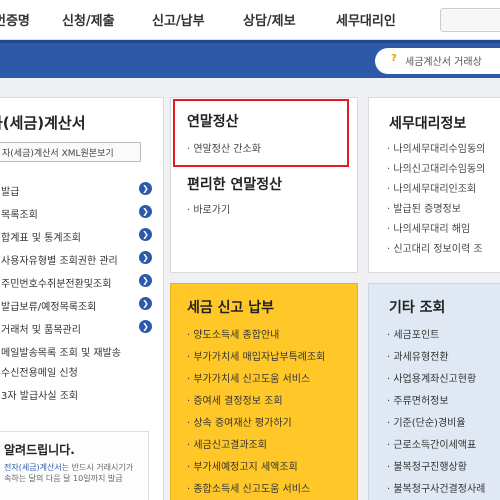  I want to click on etc-link: · 불복청구진행상황, so click(427, 465).